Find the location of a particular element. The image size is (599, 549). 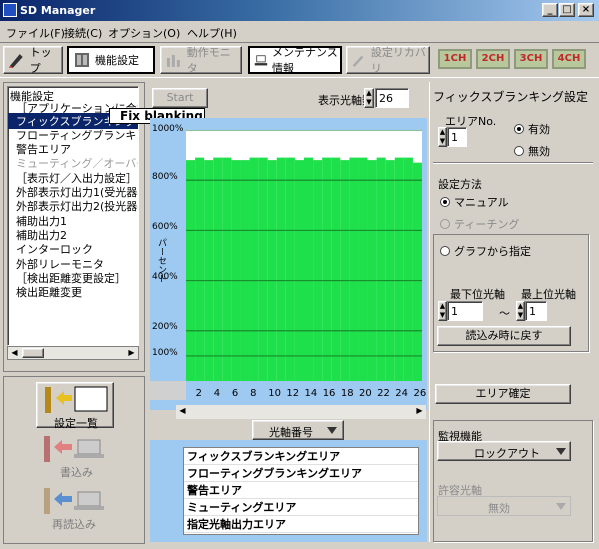

channel-2-button: 2CH is located at coordinates (493, 59).